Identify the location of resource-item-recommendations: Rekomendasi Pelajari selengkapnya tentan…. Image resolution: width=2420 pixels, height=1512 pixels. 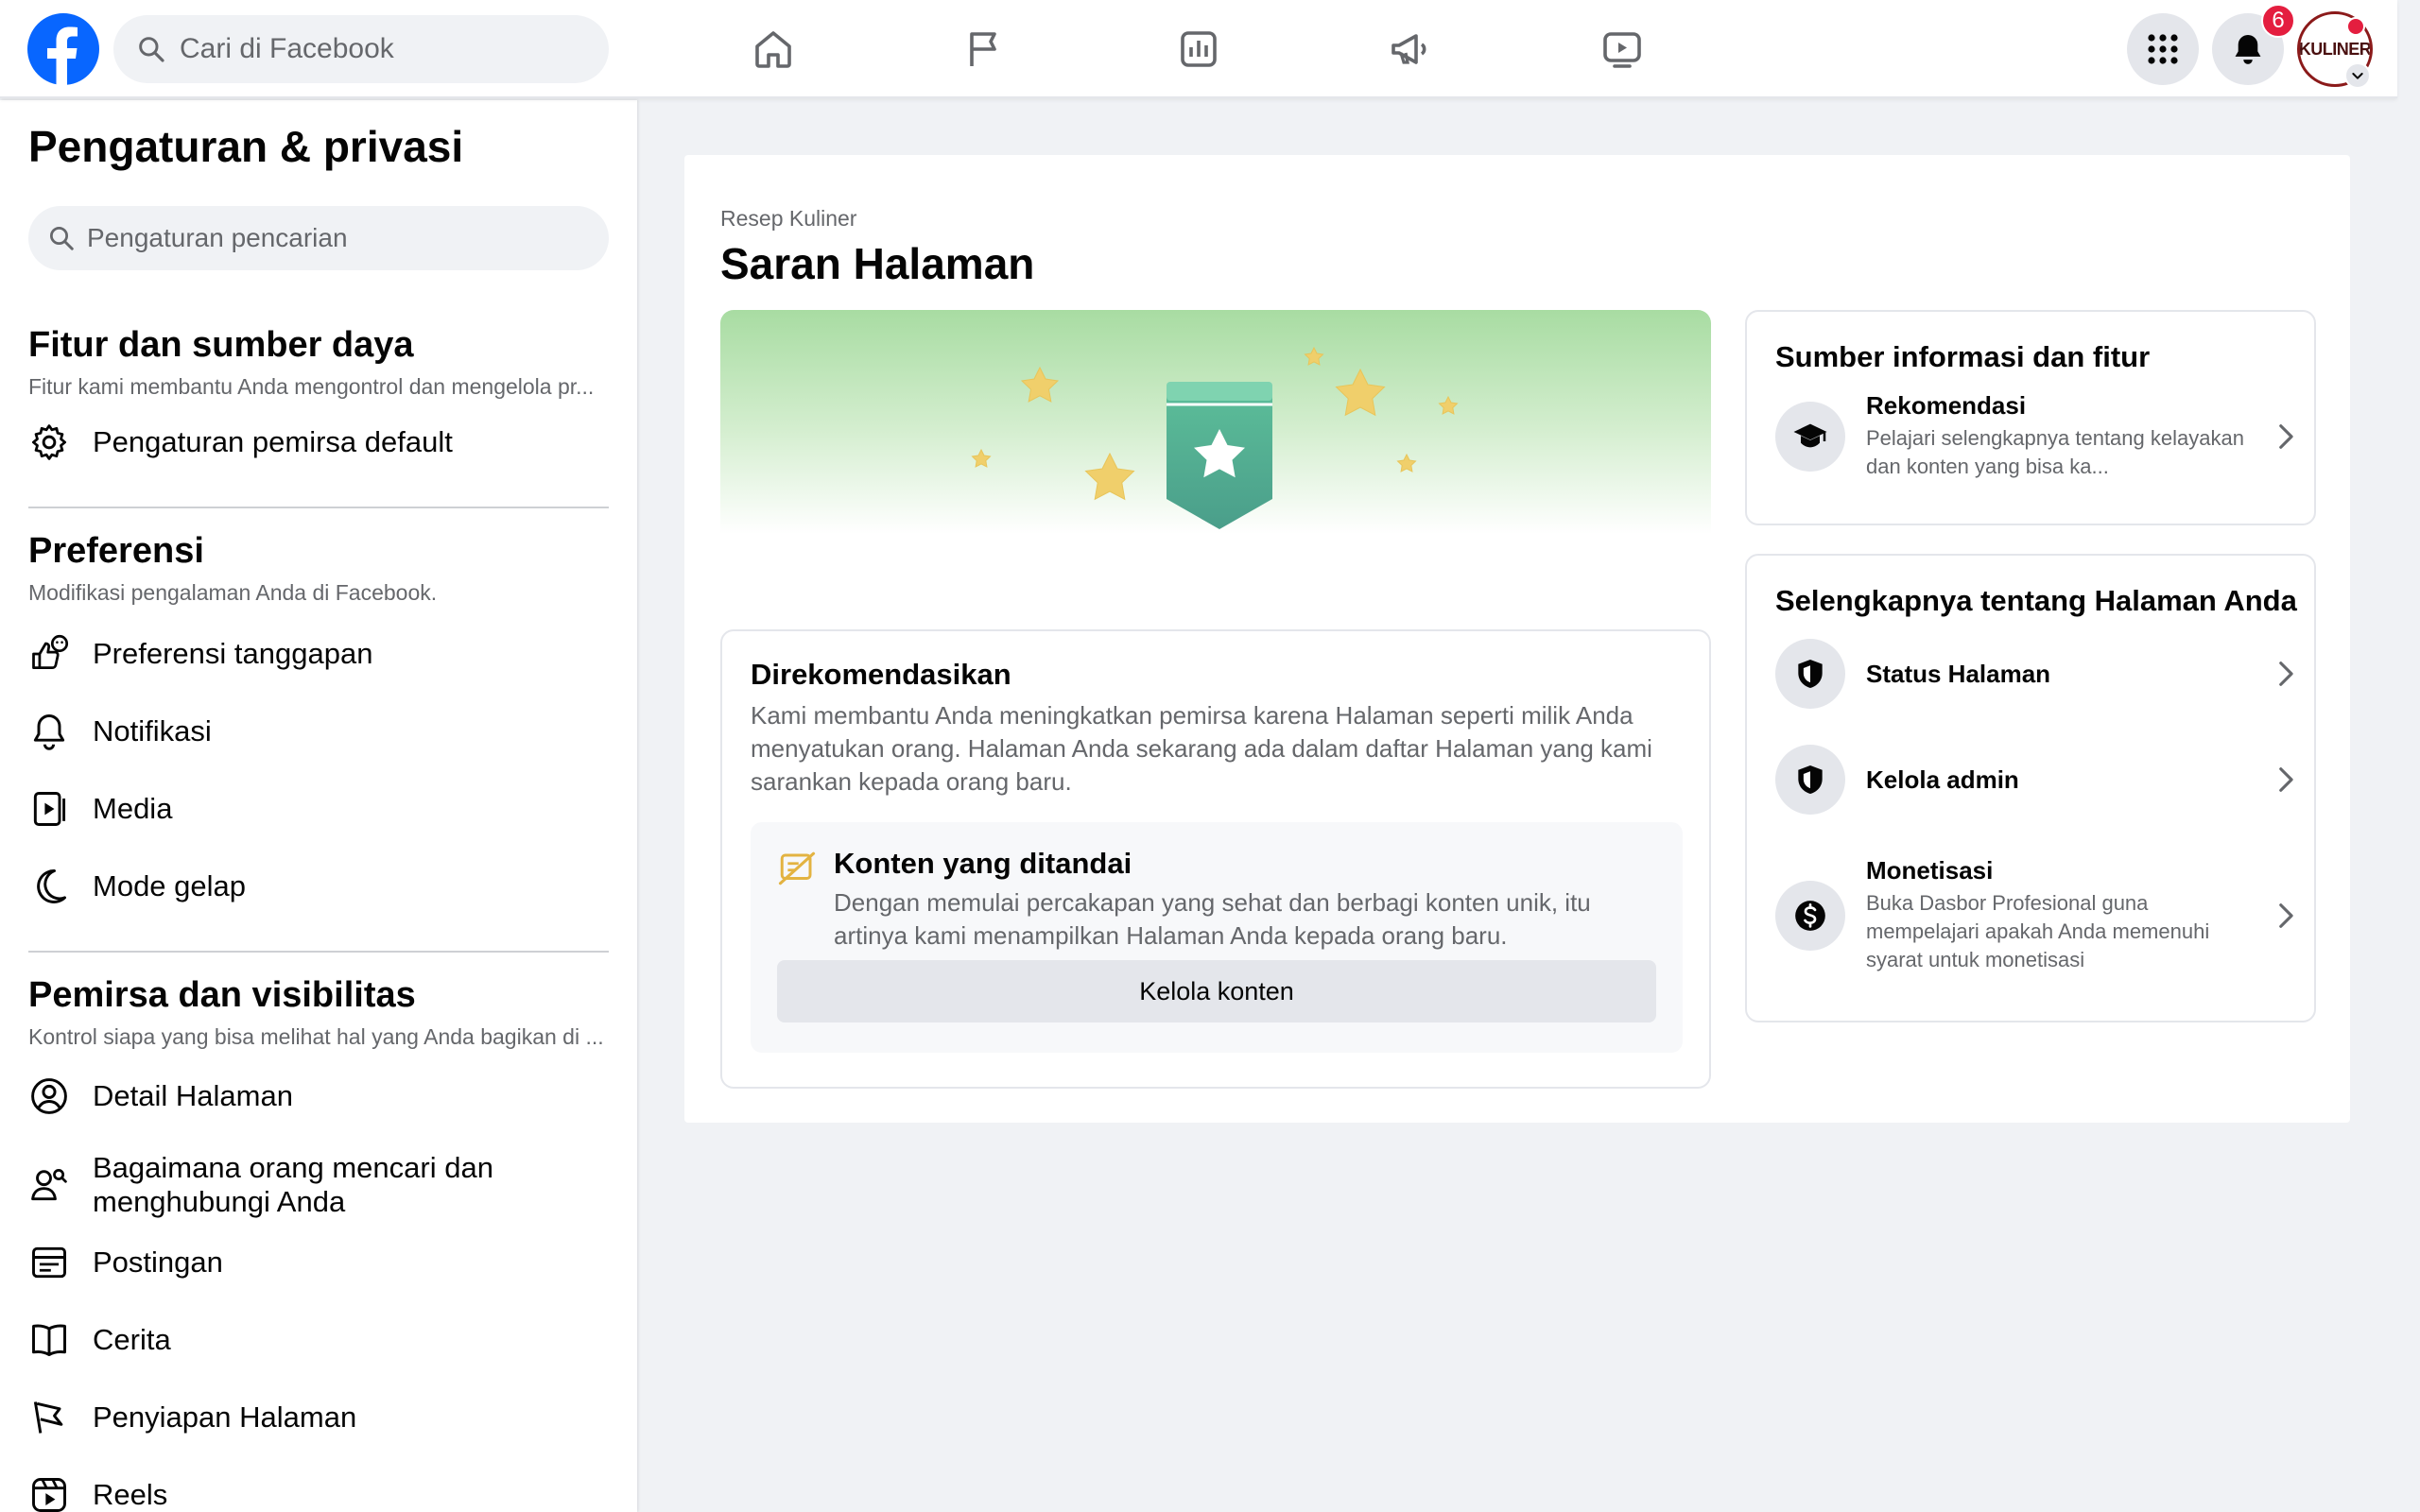
(2038, 436).